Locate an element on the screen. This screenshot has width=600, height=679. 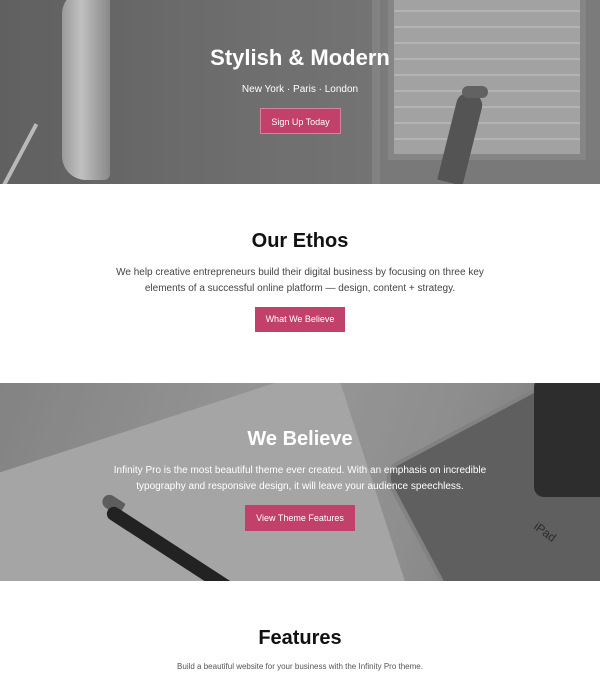
features-title: Features is located at coordinates (300, 638).